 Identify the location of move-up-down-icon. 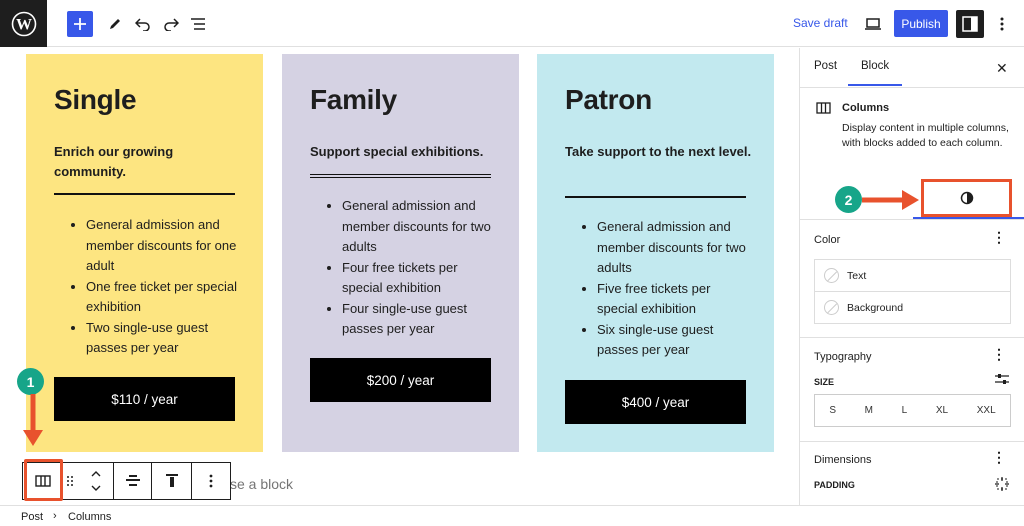
(96, 481).